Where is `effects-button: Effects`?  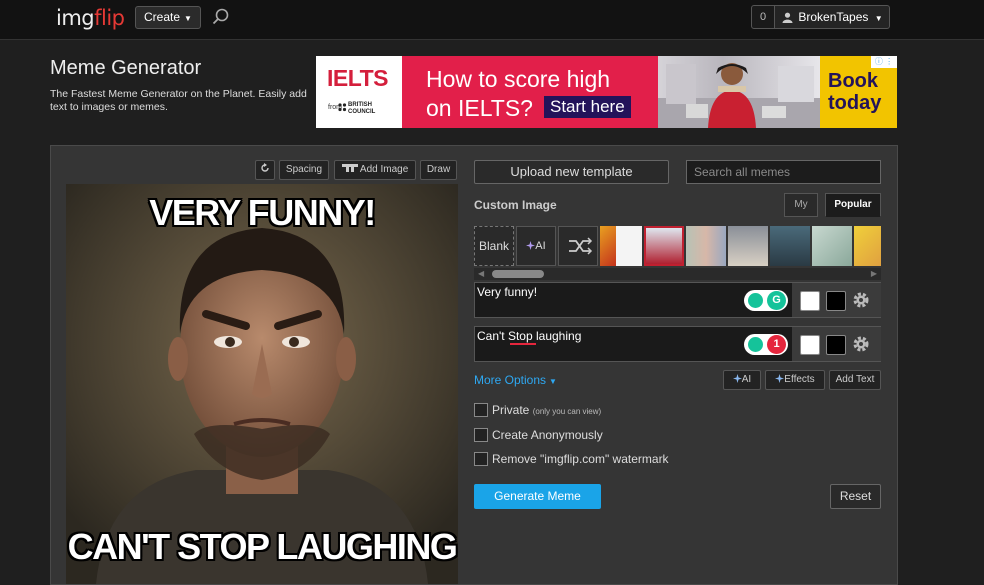 effects-button: Effects is located at coordinates (795, 380).